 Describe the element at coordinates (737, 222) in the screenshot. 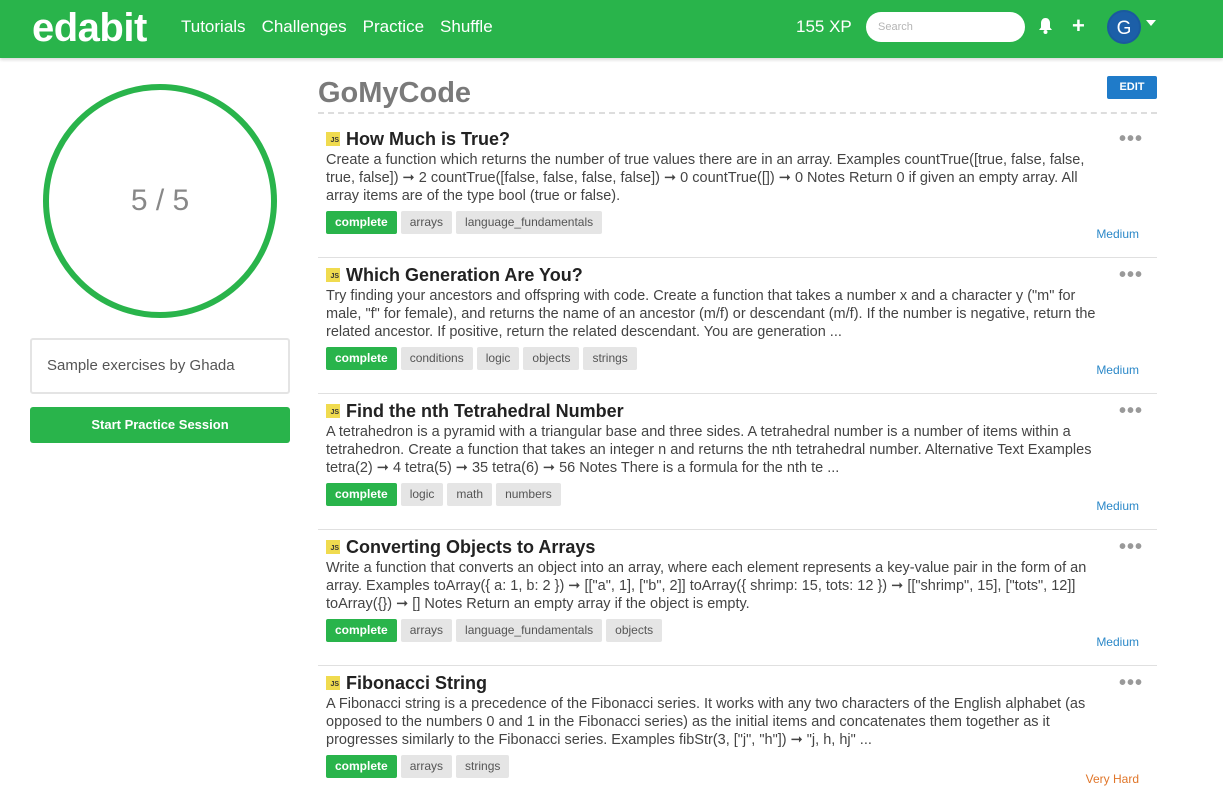

I see `tag-list: complete arrays language_fundamentals` at that location.